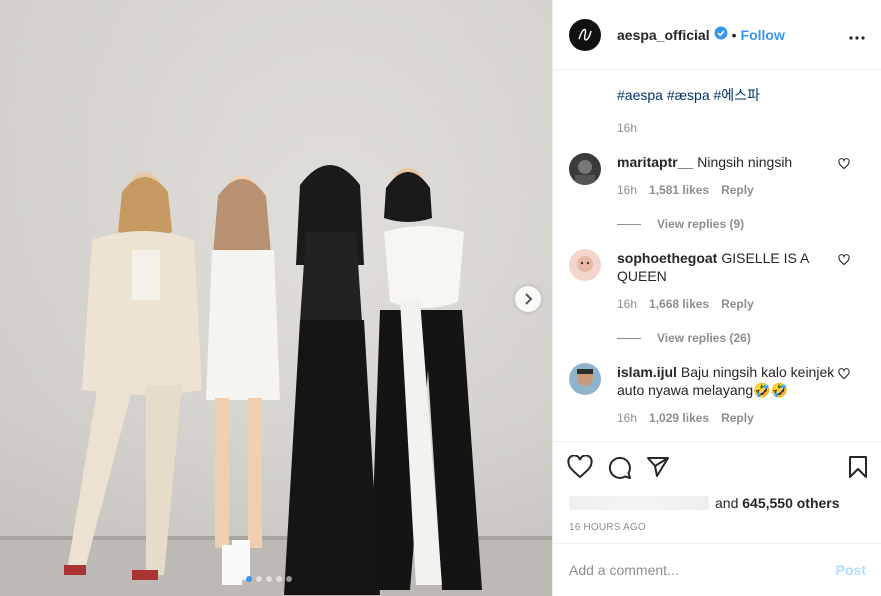 Image resolution: width=881 pixels, height=596 pixels. What do you see at coordinates (763, 35) in the screenshot?
I see `follow-button: Follow` at bounding box center [763, 35].